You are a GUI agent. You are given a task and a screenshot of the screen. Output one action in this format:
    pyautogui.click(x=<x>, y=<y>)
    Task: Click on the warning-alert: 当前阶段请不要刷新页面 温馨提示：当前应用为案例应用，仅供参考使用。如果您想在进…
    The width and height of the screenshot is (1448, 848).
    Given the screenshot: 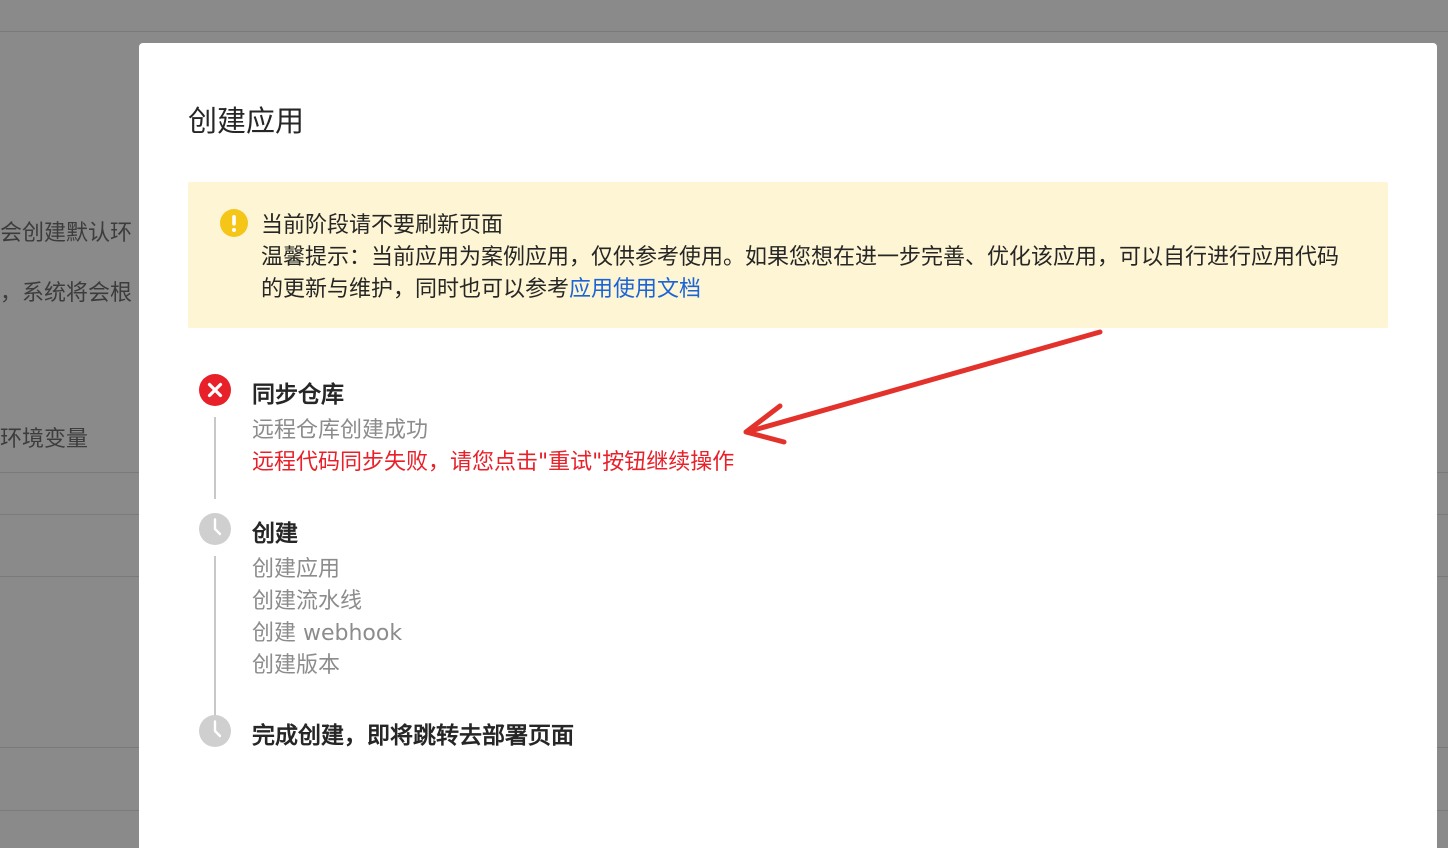 What is the action you would take?
    pyautogui.click(x=788, y=255)
    